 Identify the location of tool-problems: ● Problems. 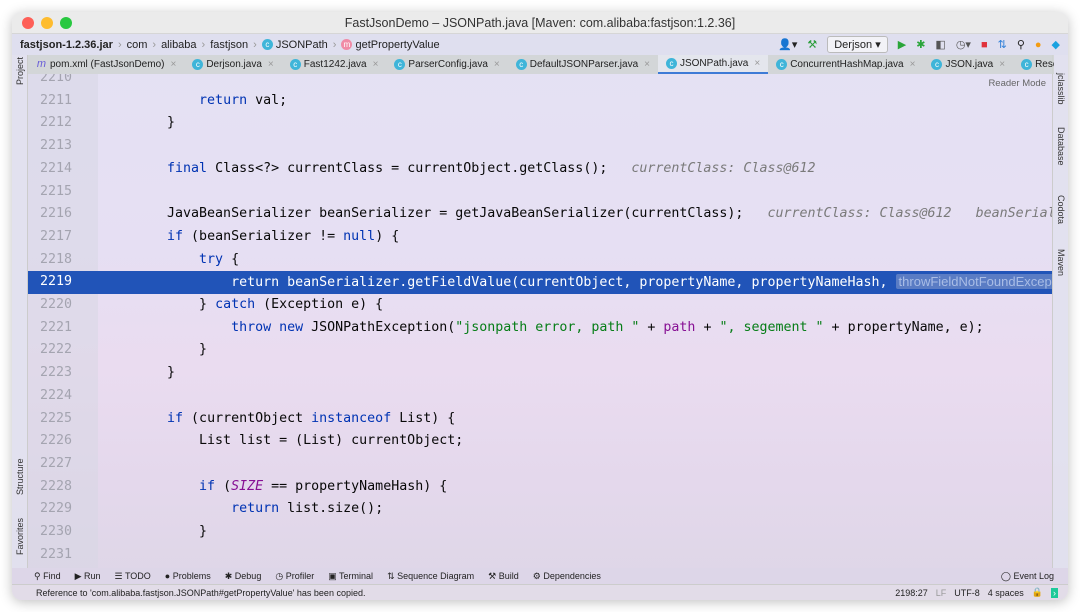
(188, 576).